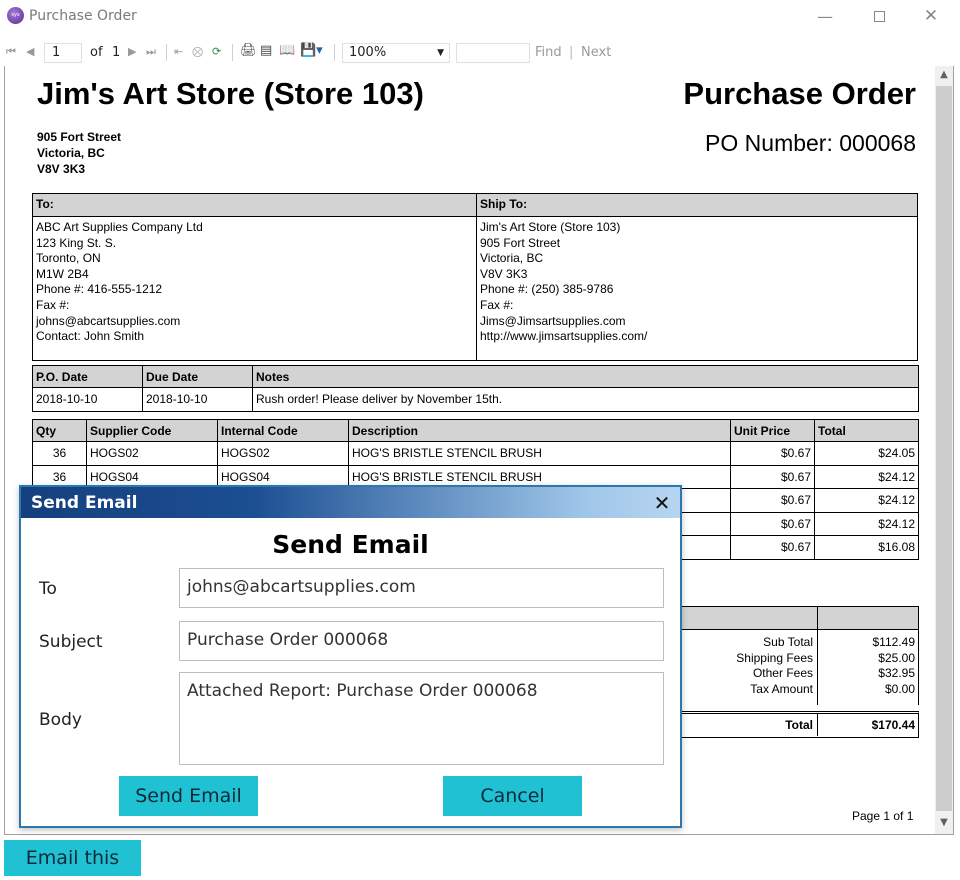 Image resolution: width=960 pixels, height=880 pixels. What do you see at coordinates (944, 75) in the screenshot?
I see `scroll-up-icon: ▲` at bounding box center [944, 75].